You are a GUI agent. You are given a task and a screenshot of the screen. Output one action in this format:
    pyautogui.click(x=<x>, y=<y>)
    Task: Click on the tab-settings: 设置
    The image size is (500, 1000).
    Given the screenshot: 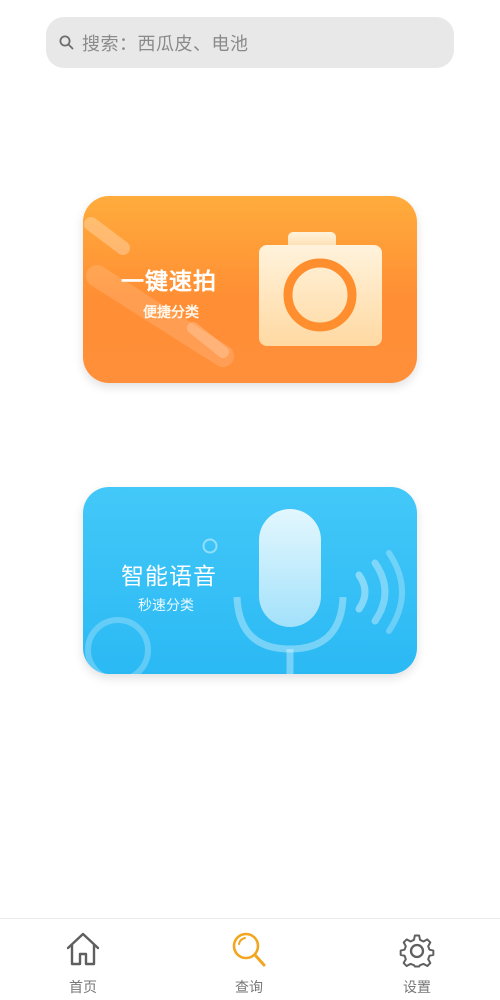 What is the action you would take?
    pyautogui.click(x=417, y=964)
    